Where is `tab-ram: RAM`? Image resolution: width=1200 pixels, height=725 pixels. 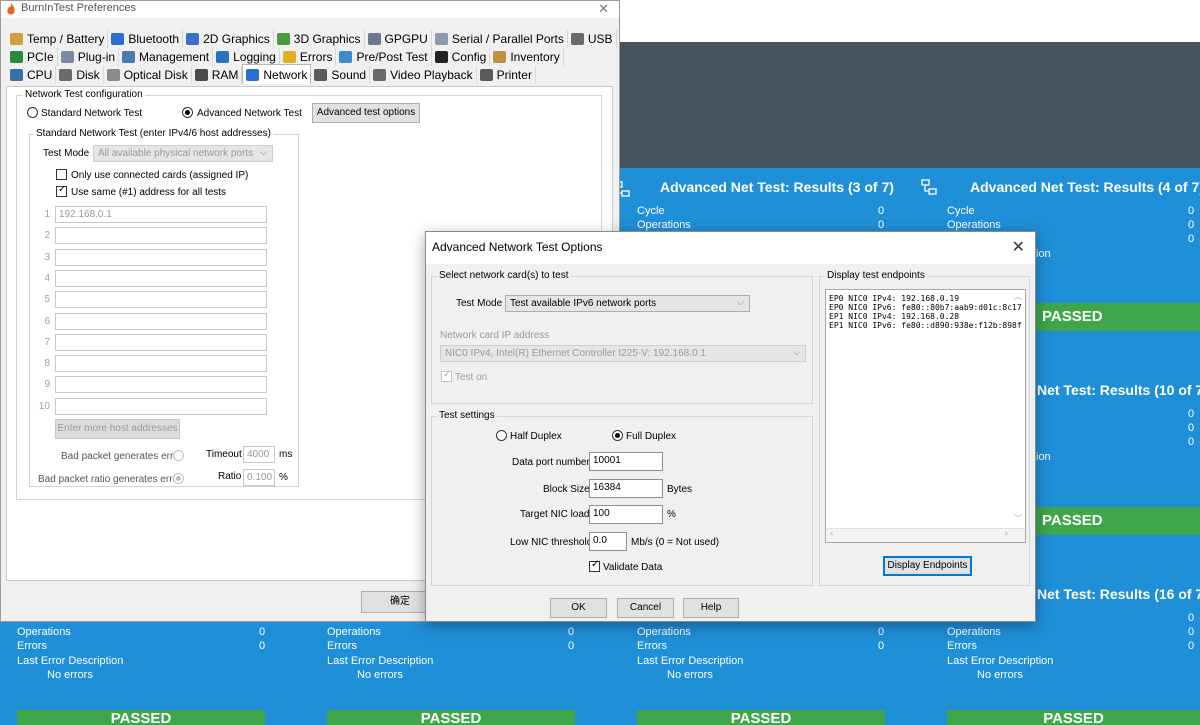
tab-ram: RAM is located at coordinates (217, 75).